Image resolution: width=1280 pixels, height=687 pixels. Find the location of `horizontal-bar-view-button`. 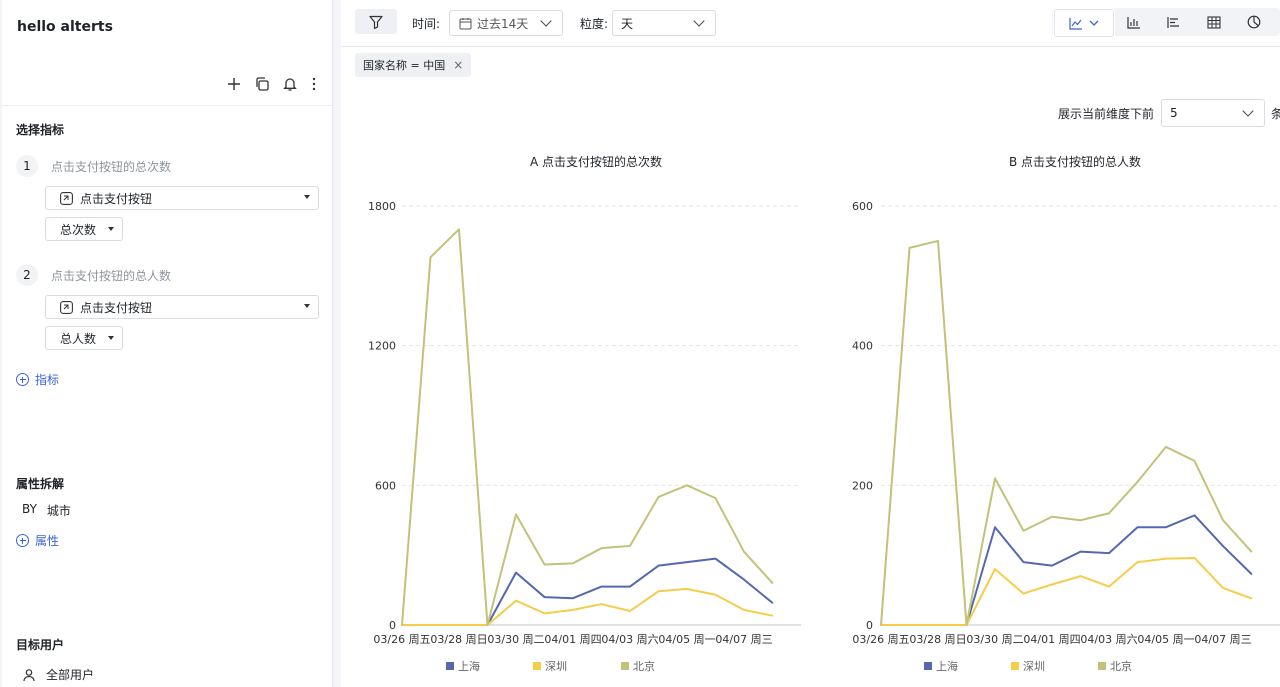

horizontal-bar-view-button is located at coordinates (1174, 22).